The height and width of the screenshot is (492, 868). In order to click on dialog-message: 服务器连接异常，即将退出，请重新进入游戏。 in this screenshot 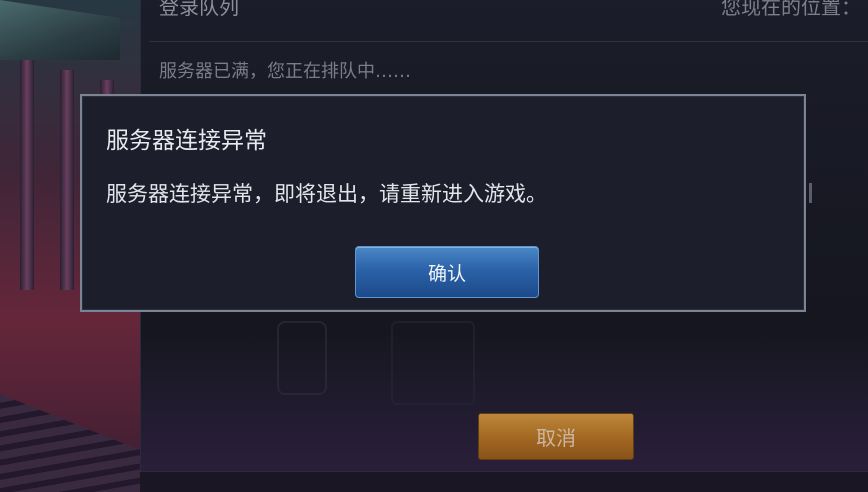, I will do `click(326, 194)`.